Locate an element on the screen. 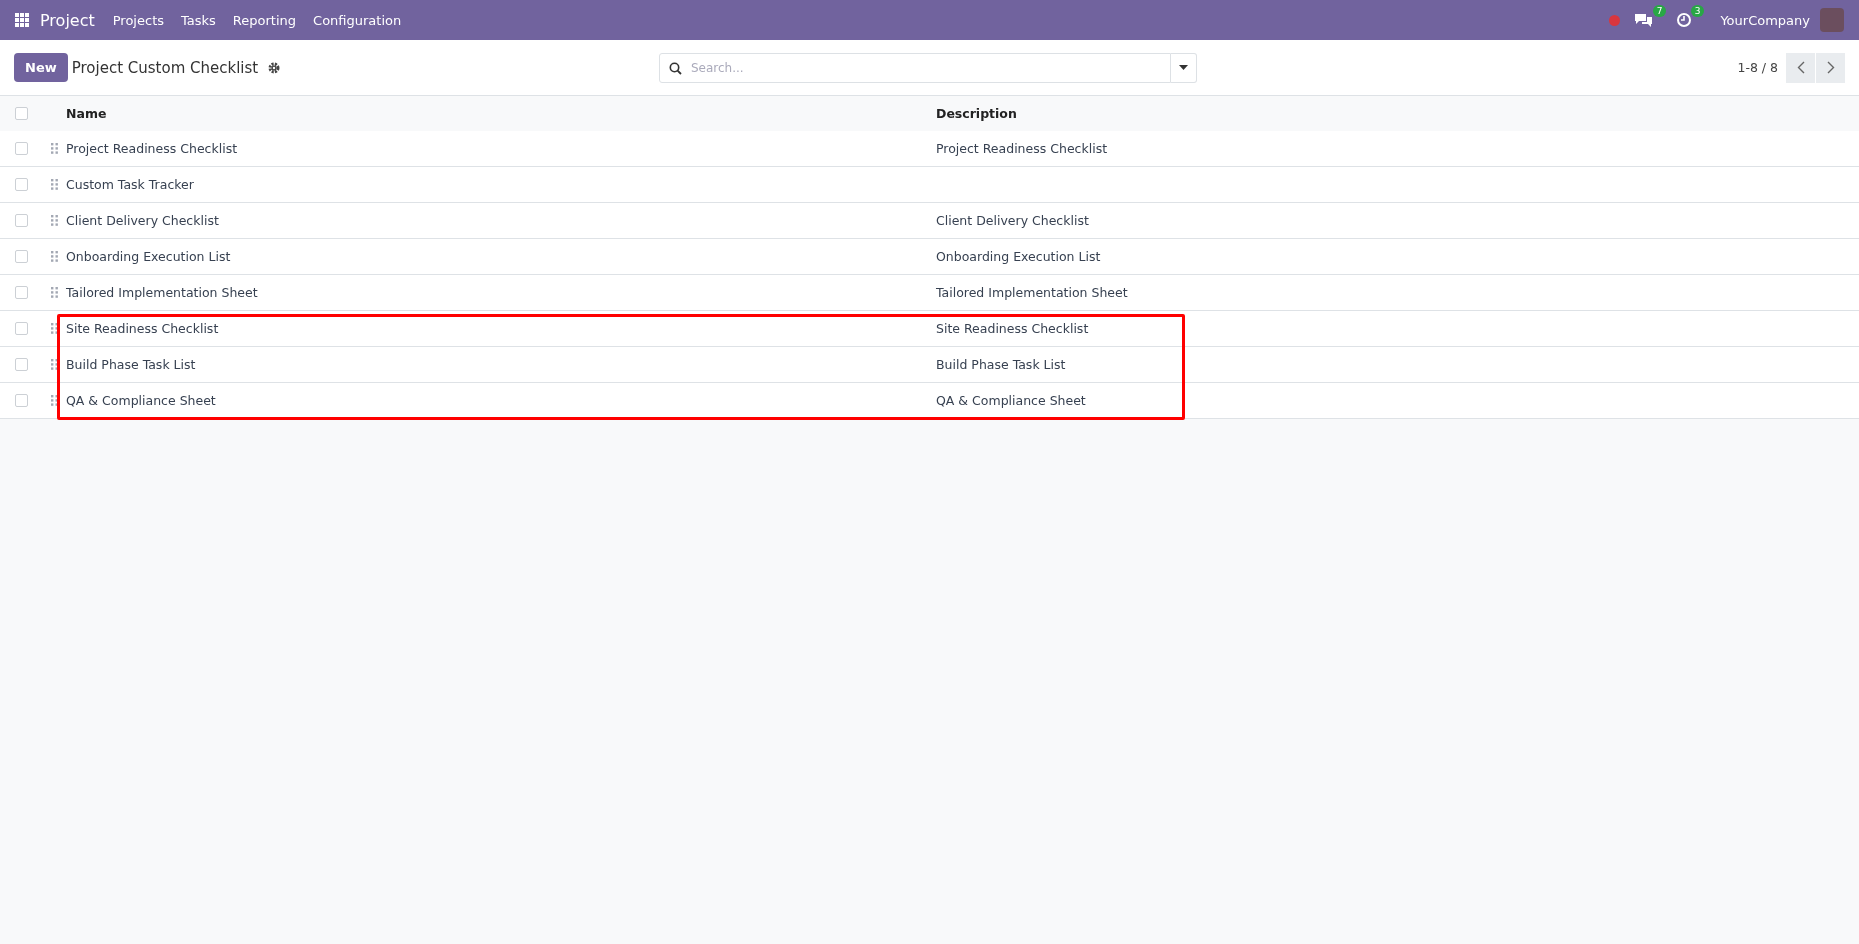  select-all-checkbox is located at coordinates (21, 113).